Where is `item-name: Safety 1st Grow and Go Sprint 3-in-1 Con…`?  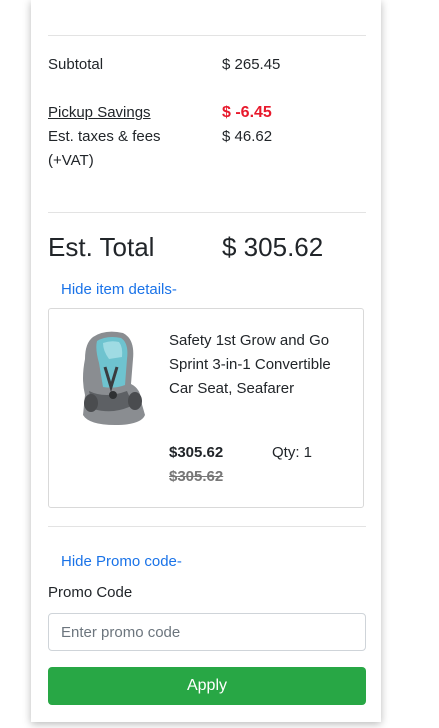 item-name: Safety 1st Grow and Go Sprint 3-in-1 Con… is located at coordinates (261, 365).